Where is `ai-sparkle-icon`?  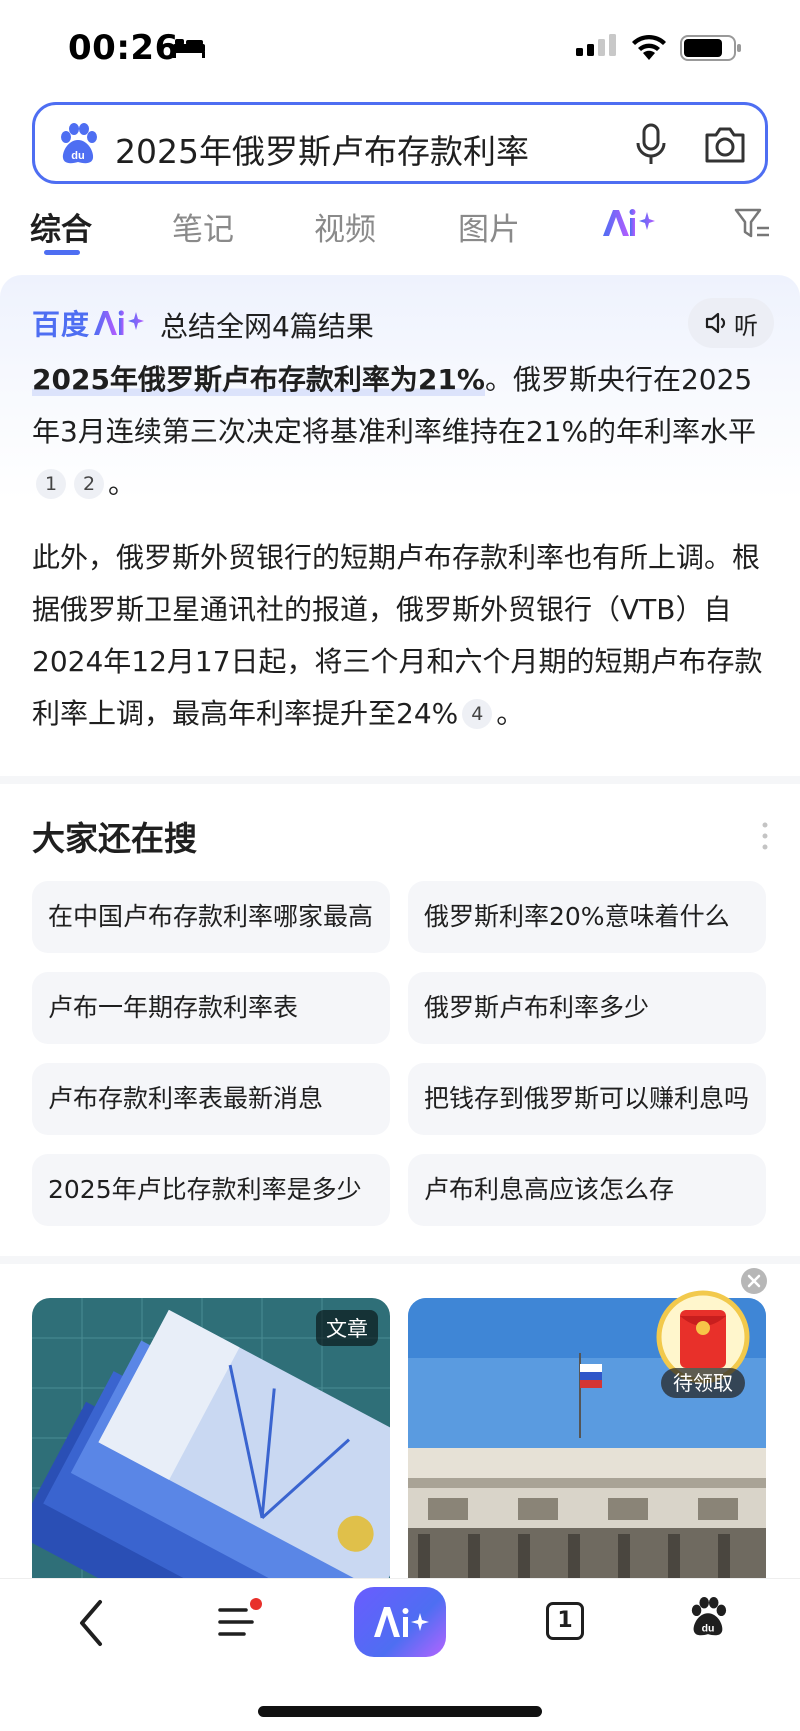
ai-sparkle-icon is located at coordinates (119, 322).